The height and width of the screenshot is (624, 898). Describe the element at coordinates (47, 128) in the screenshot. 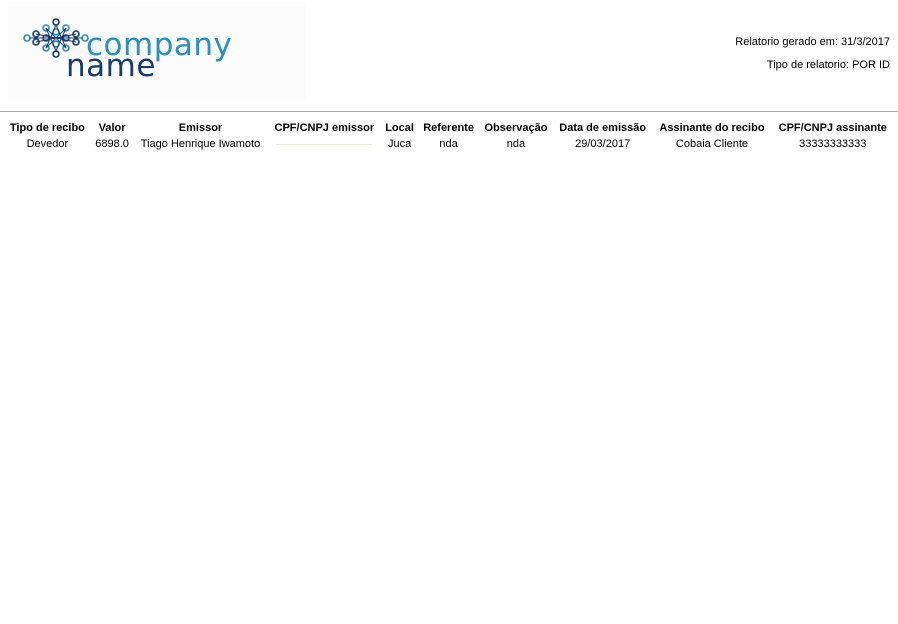

I see `column-header-tipo-de-recibo: Tipo de recibo` at that location.